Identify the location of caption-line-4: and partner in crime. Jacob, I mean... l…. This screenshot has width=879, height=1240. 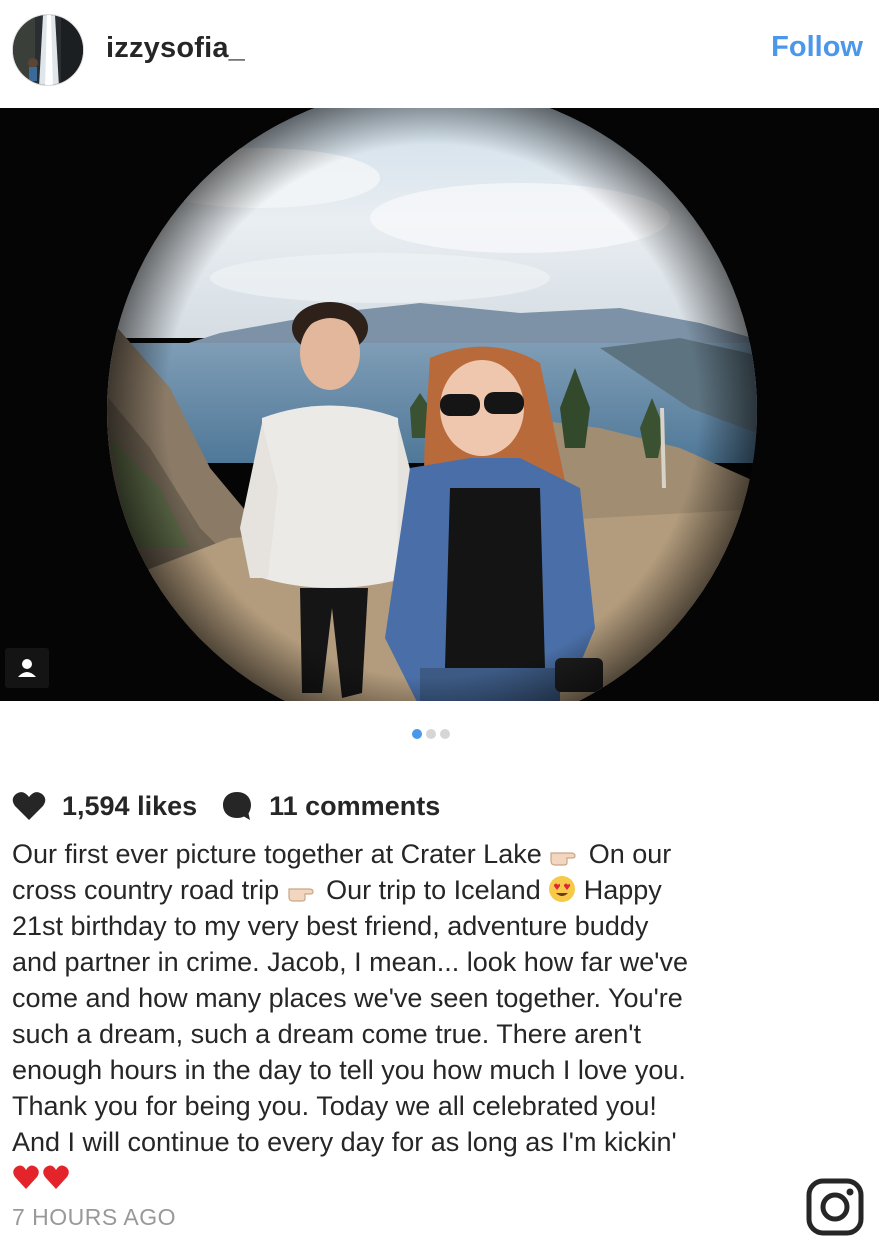
(350, 962).